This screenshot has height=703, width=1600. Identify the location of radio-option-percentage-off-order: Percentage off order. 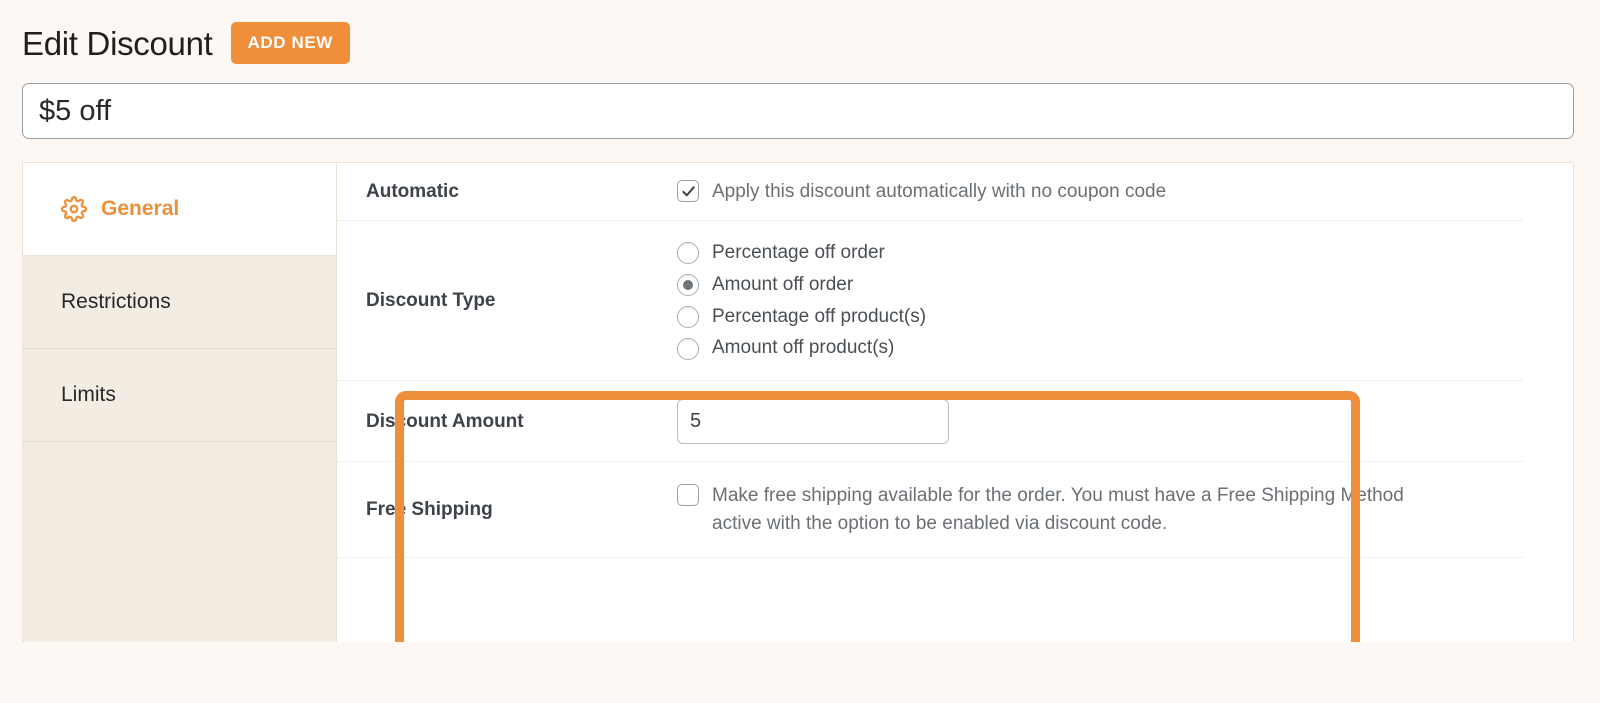
(801, 253).